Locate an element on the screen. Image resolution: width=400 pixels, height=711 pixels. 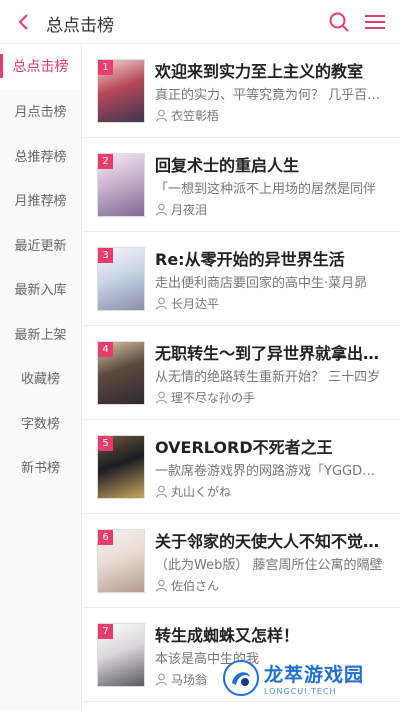
author-row: 理不尽な孙の手 is located at coordinates (205, 397).